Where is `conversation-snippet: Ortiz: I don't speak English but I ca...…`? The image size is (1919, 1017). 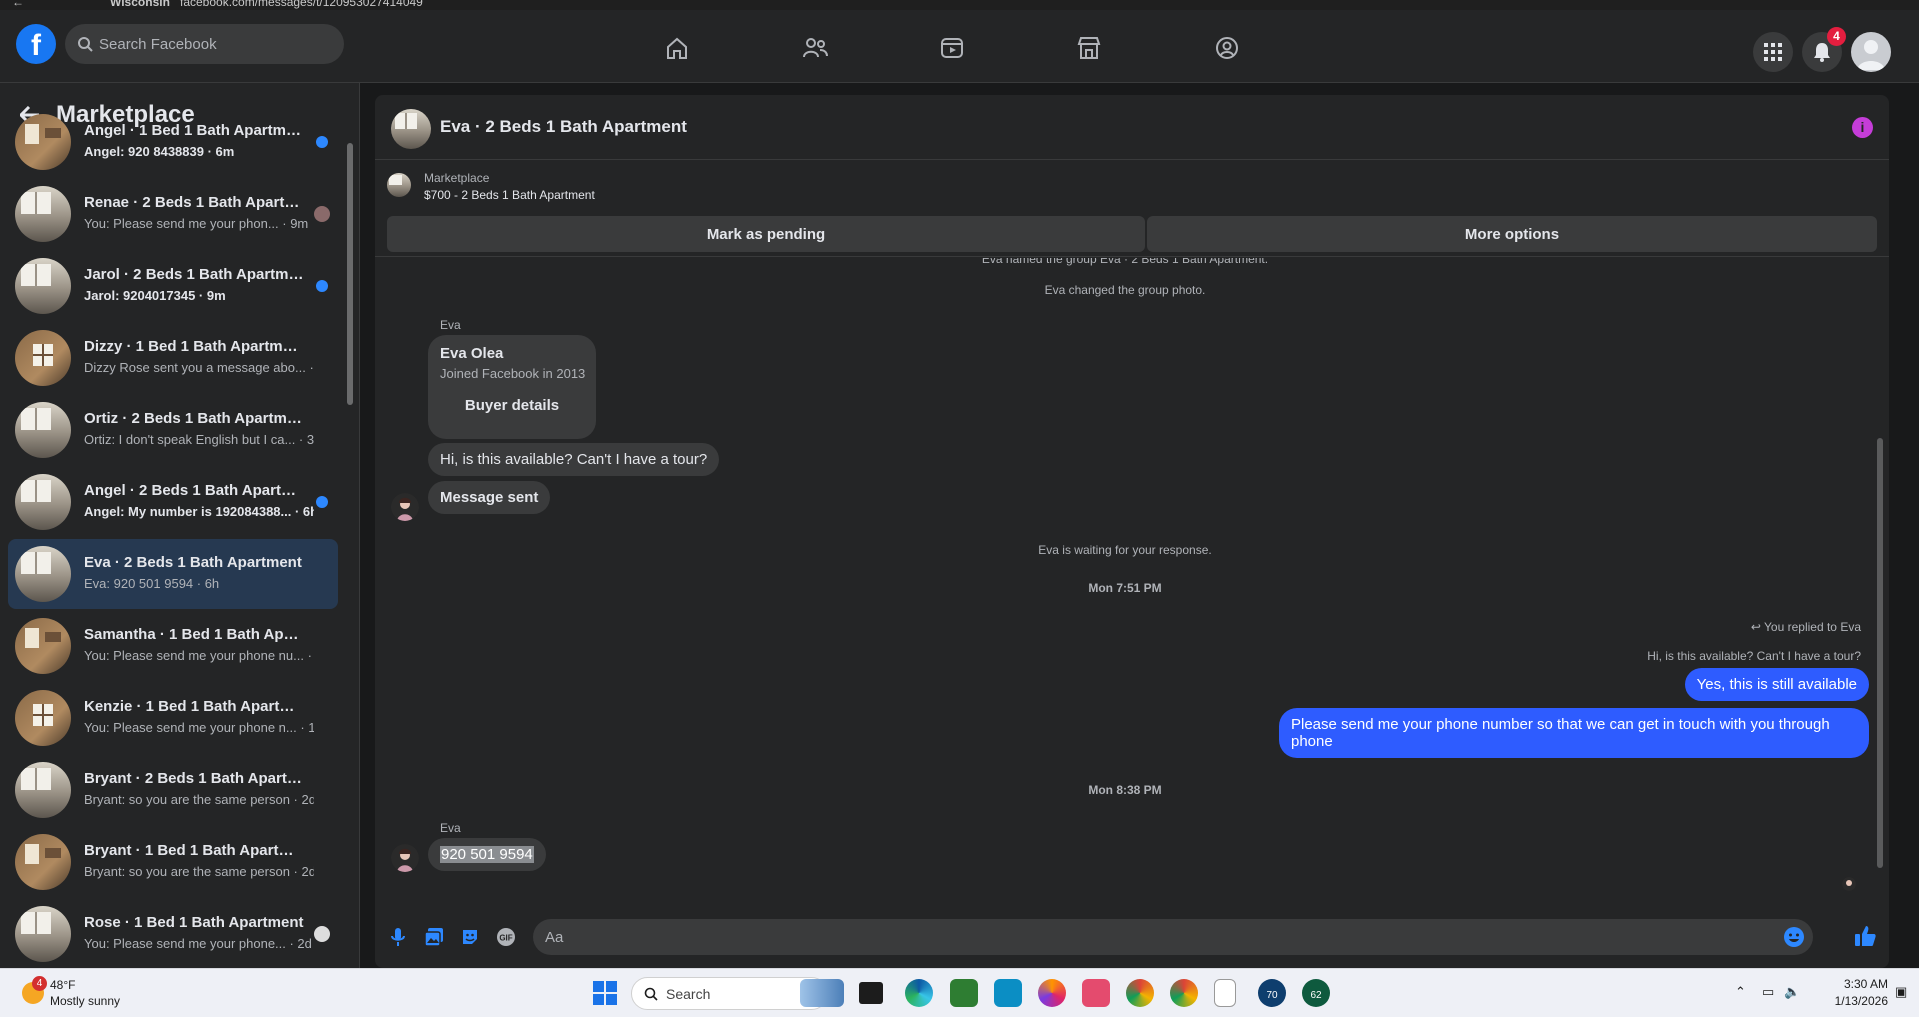 conversation-snippet: Ortiz: I don't speak English but I ca...… is located at coordinates (199, 439).